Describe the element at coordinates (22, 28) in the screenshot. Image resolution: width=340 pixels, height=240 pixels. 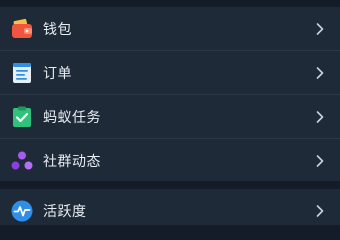
I see `wallet-icon` at that location.